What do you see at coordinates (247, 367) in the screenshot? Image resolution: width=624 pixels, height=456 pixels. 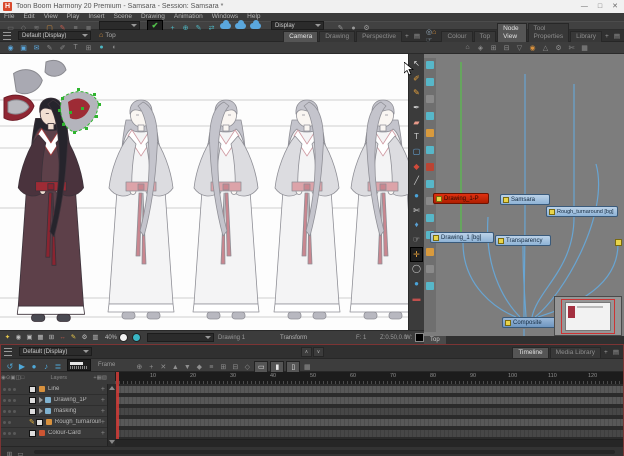 I see `keyframe-icon: ◇` at bounding box center [247, 367].